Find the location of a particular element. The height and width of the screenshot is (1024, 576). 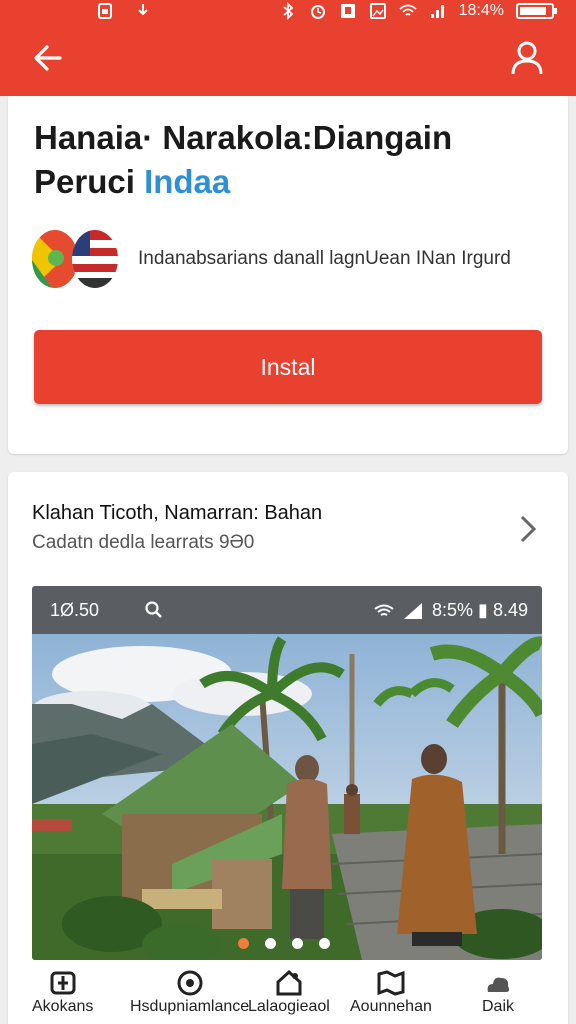

tab-label: Lalaogieaol is located at coordinates (289, 1006).